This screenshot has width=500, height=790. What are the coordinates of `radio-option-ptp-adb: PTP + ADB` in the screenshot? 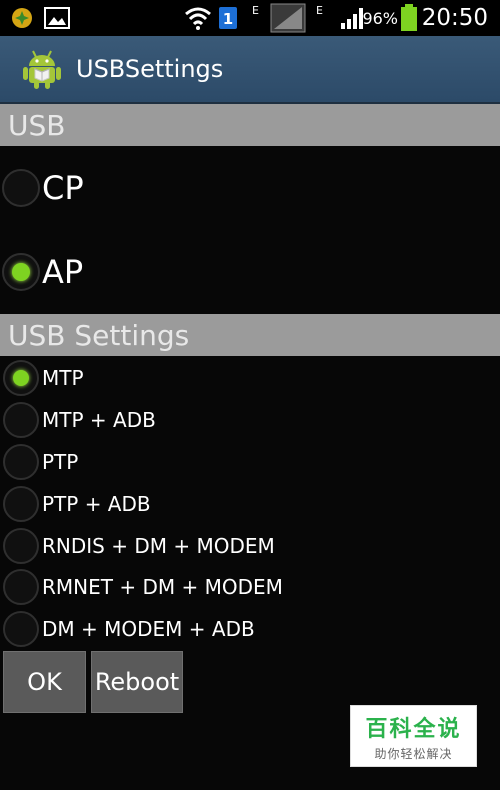 It's located at (250, 504).